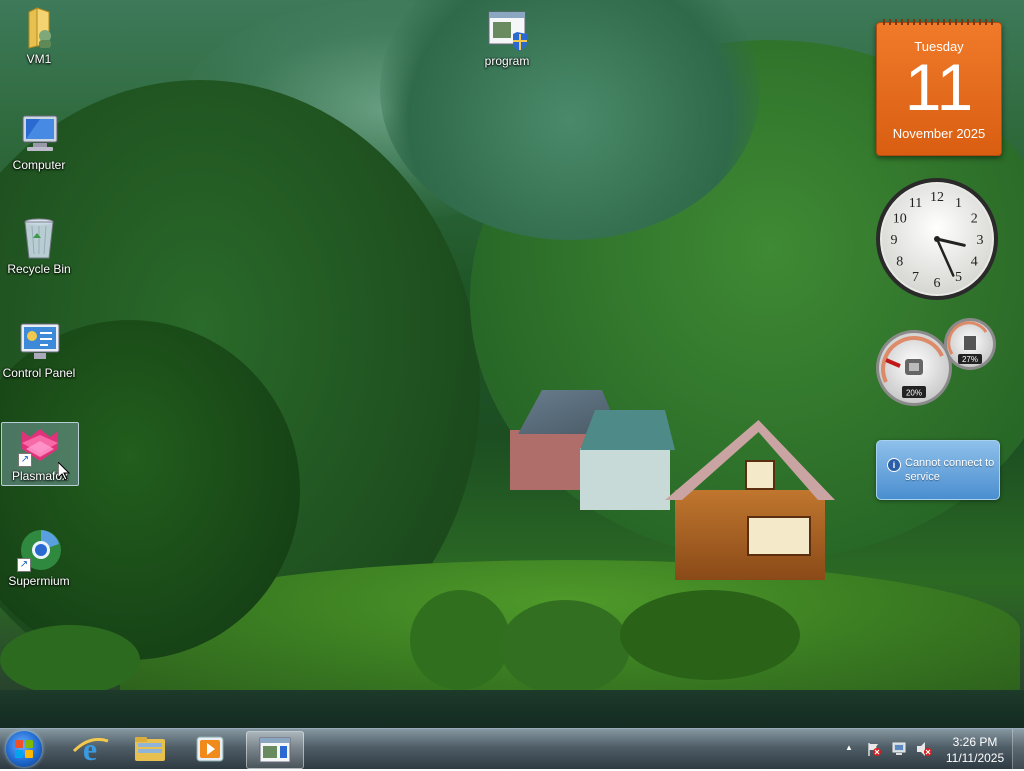 The height and width of the screenshot is (771, 1024). What do you see at coordinates (914, 393) in the screenshot?
I see `cpu-usage-value: 20%` at bounding box center [914, 393].